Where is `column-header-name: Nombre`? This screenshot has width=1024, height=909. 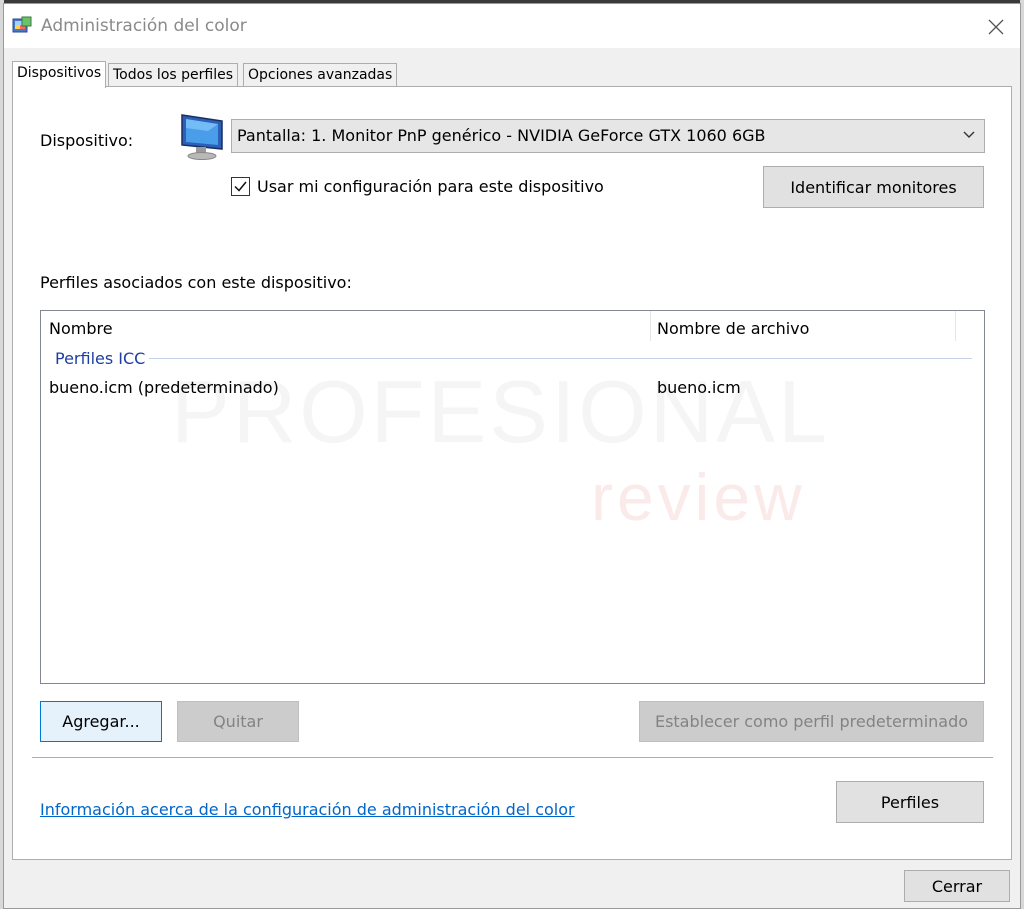
column-header-name: Nombre is located at coordinates (81, 328).